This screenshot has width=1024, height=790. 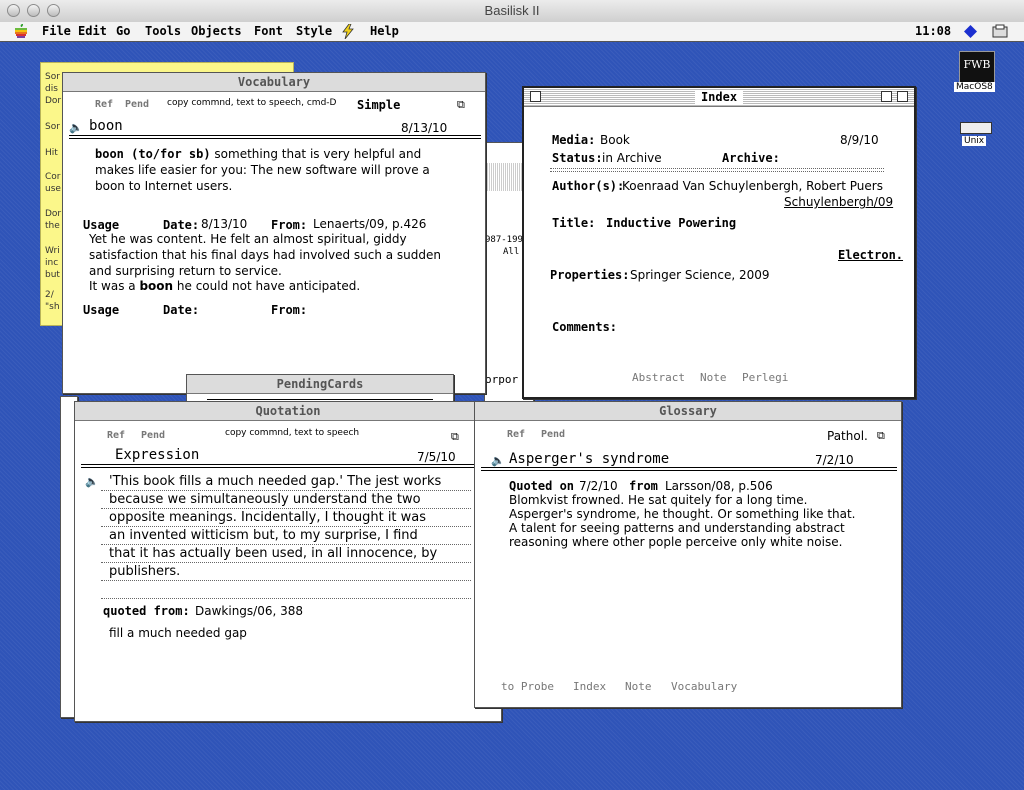 What do you see at coordinates (886, 96) in the screenshot?
I see `index-zoom-box` at bounding box center [886, 96].